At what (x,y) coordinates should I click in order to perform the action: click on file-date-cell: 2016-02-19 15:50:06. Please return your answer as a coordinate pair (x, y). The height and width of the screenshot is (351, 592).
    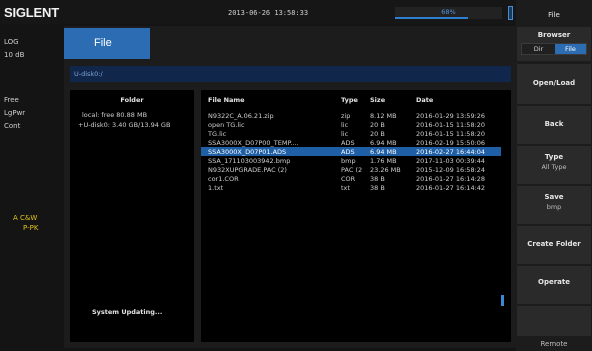
    Looking at the image, I should click on (451, 143).